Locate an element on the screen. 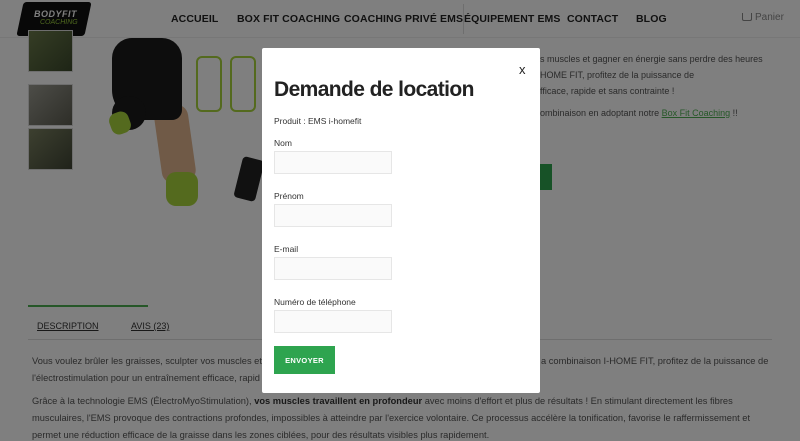 The image size is (800, 441). nom-field is located at coordinates (333, 162).